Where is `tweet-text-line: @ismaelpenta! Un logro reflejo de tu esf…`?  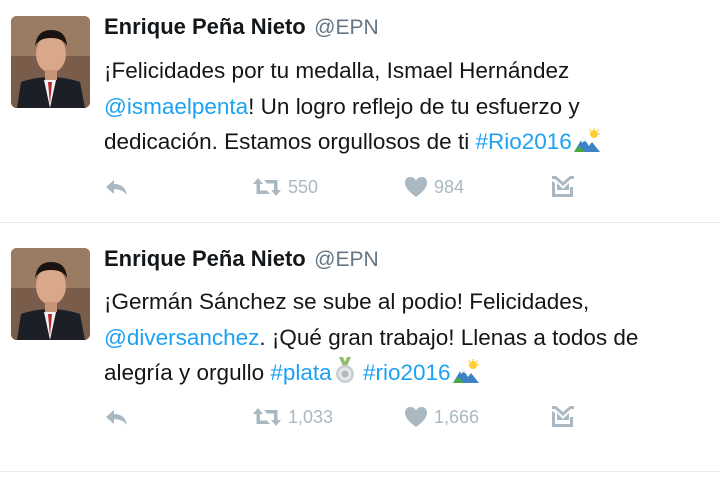
tweet-text-line: @ismaelpenta! Un logro reflejo de tu esf… is located at coordinates (410, 107).